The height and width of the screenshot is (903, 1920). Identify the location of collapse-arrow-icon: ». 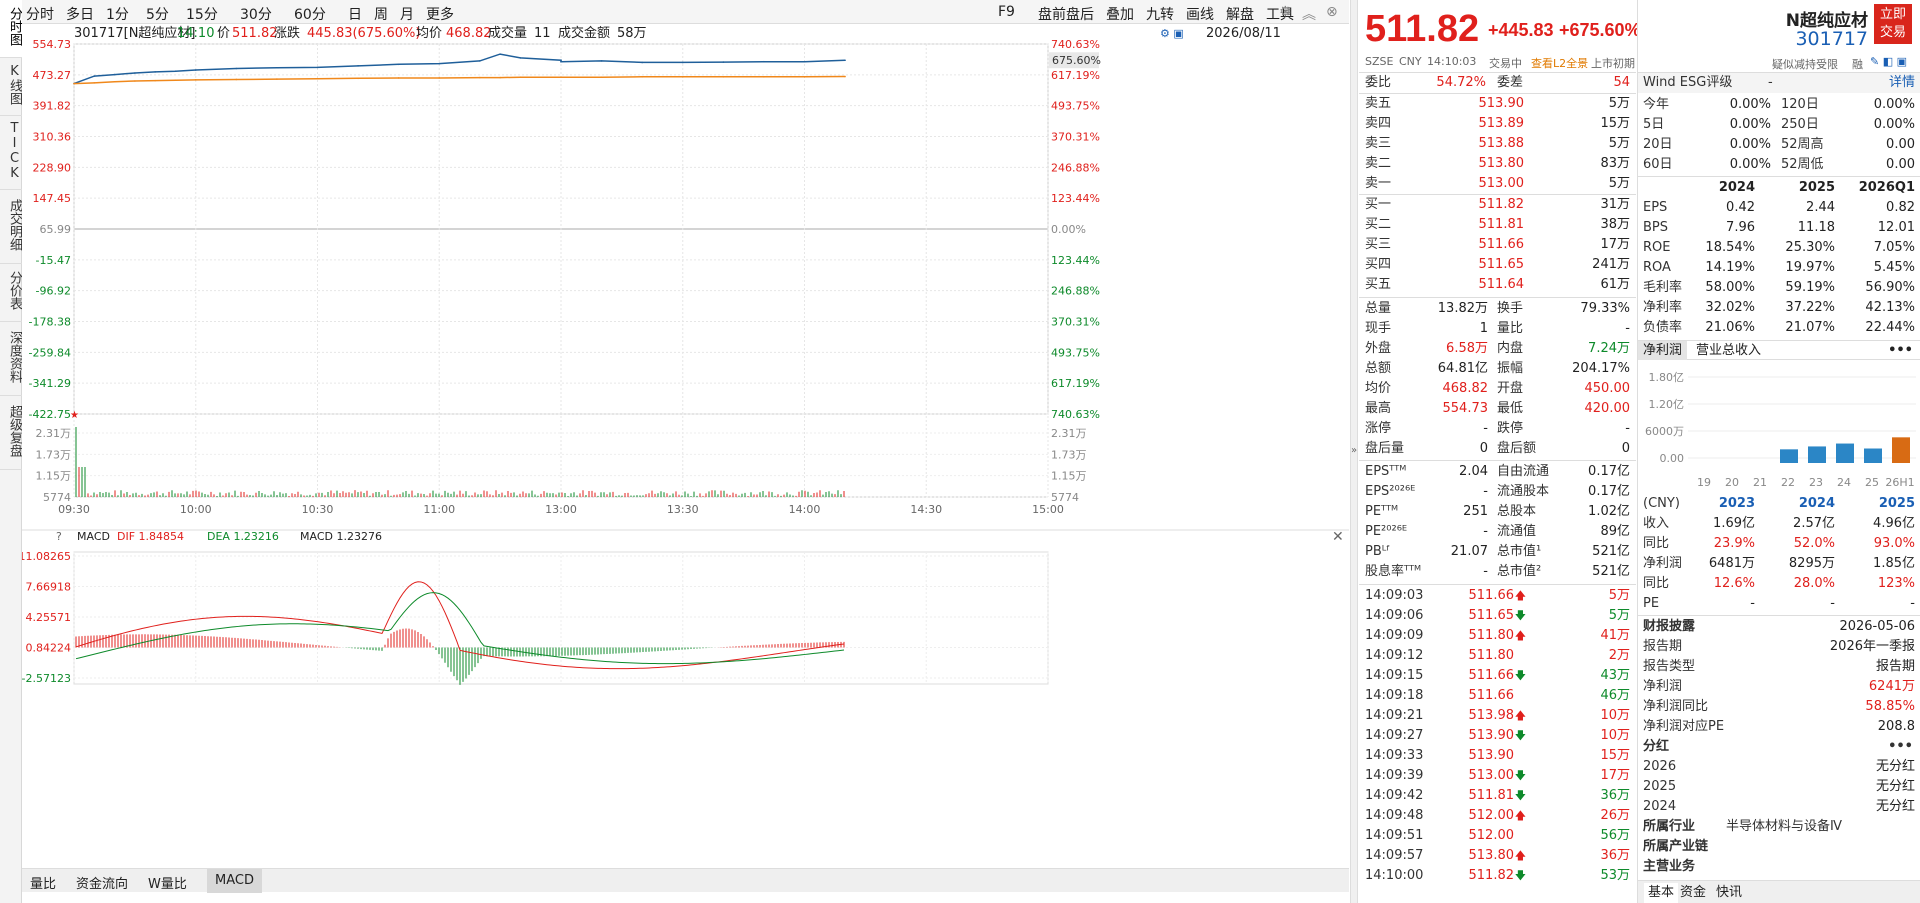
(1354, 450).